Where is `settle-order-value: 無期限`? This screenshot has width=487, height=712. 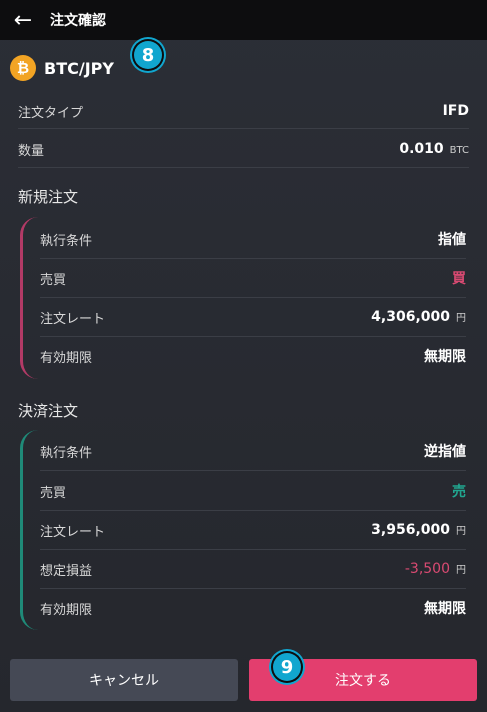
settle-order-value: 無期限 is located at coordinates (445, 609).